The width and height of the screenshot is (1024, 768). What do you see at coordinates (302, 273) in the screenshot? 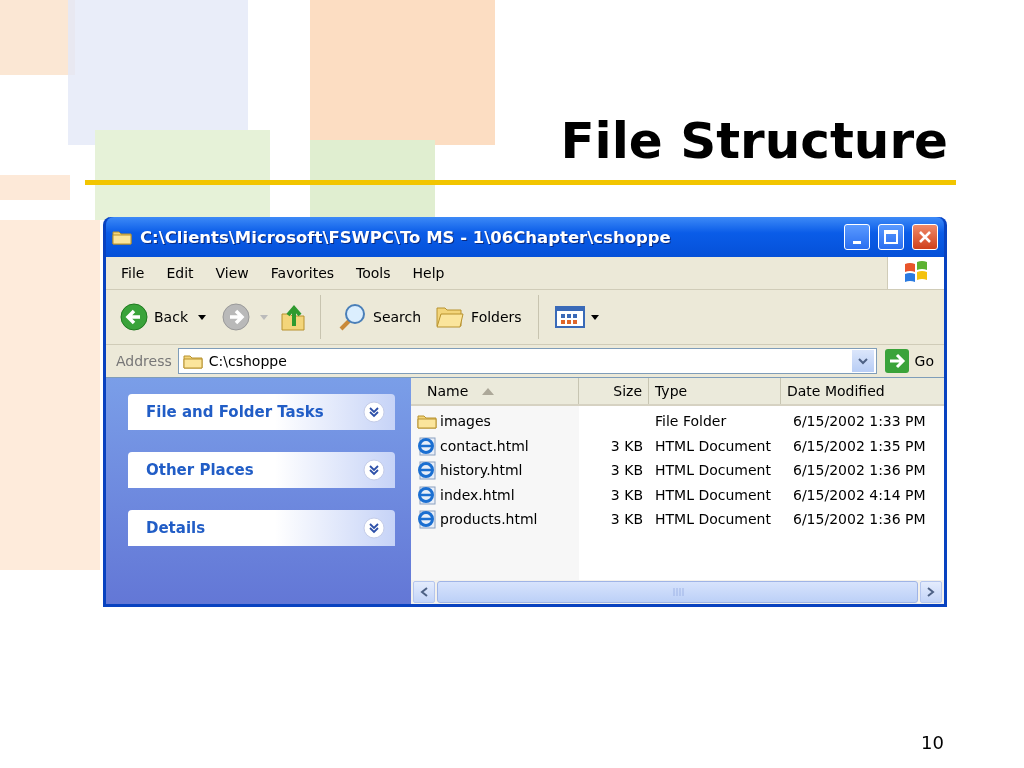
I see `menu-item: Favorites` at bounding box center [302, 273].